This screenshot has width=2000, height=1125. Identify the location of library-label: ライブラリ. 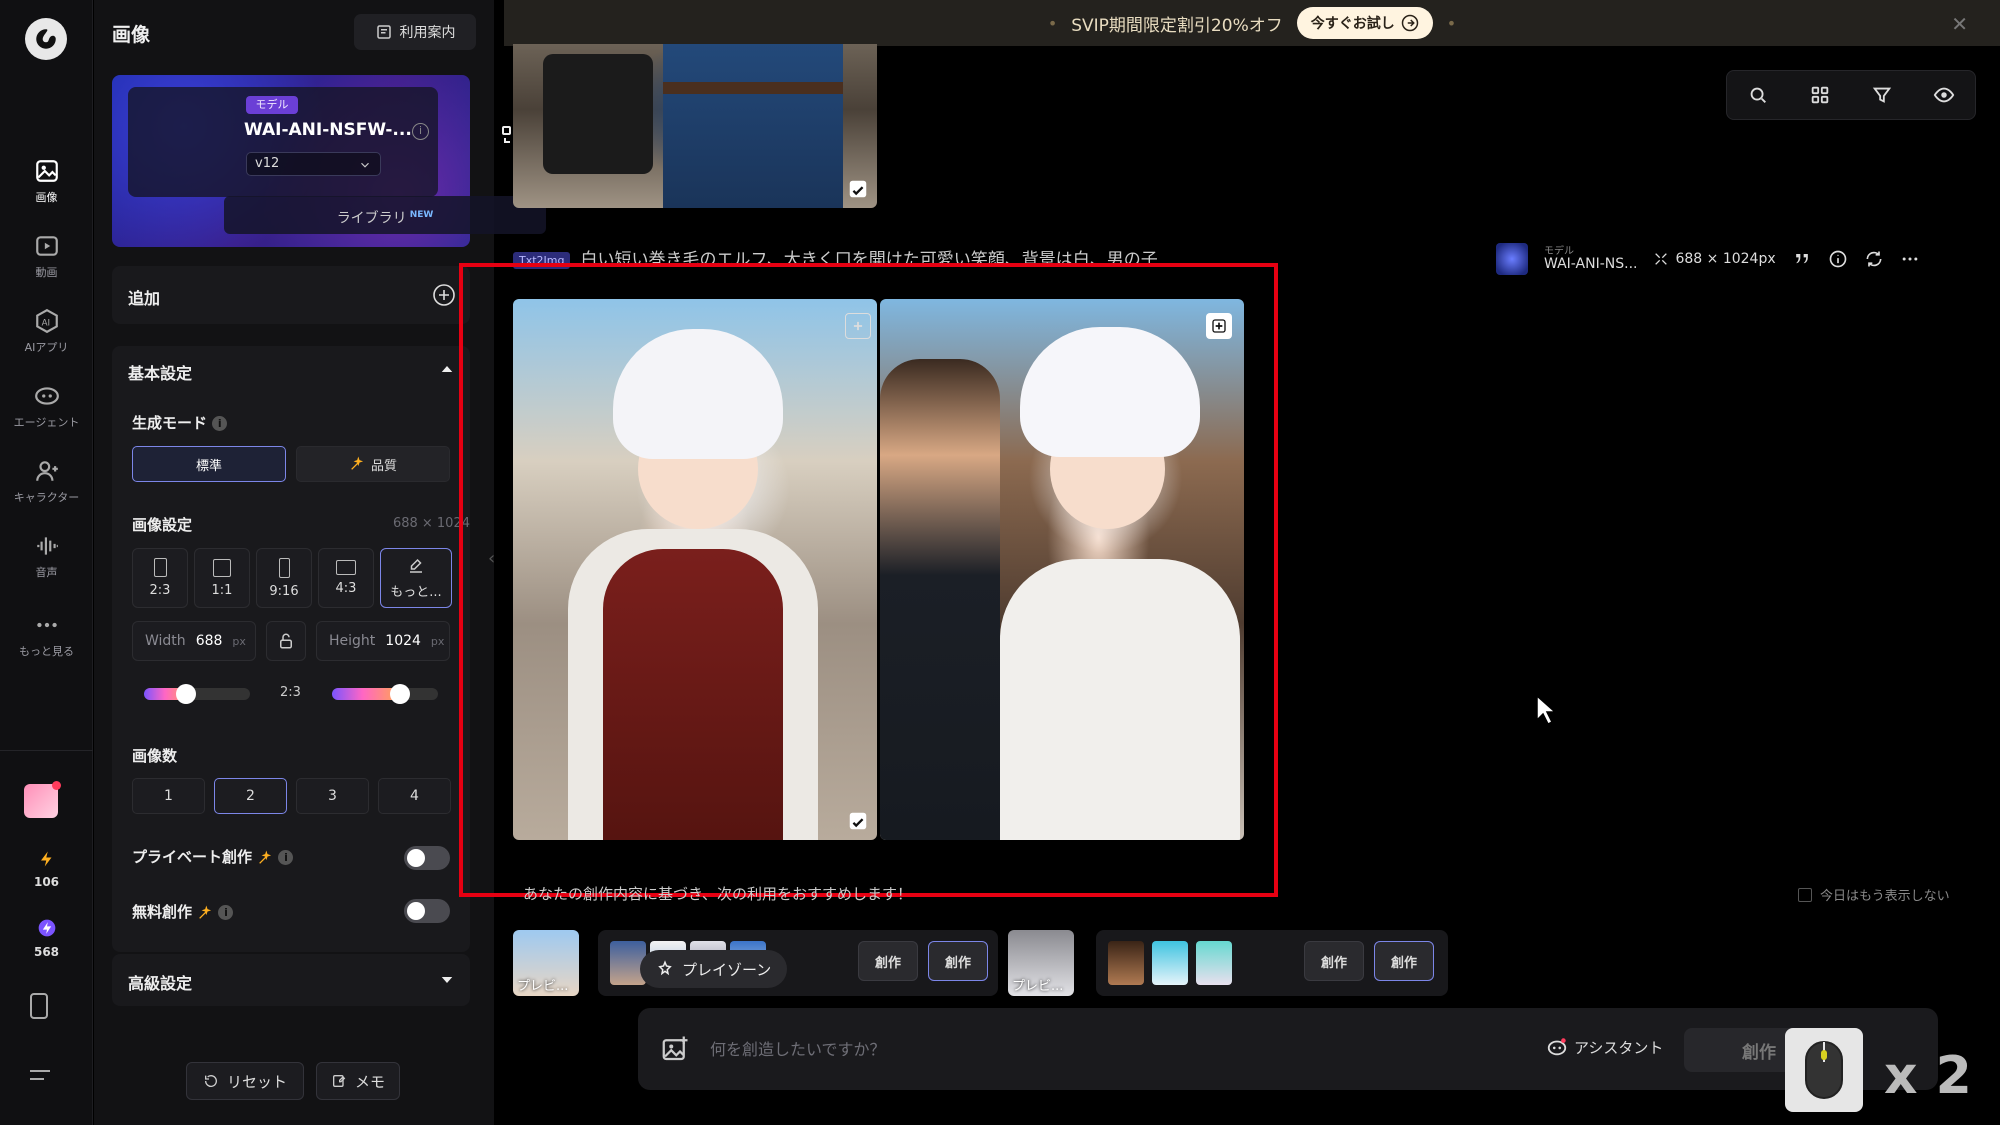
(371, 218).